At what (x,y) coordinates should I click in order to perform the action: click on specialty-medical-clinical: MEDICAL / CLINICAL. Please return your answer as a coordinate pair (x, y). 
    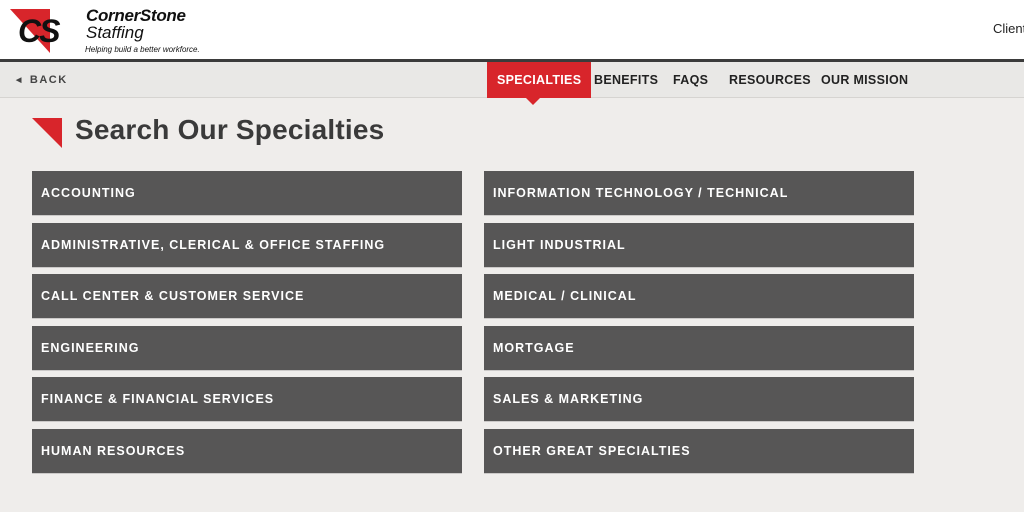
    Looking at the image, I should click on (699, 296).